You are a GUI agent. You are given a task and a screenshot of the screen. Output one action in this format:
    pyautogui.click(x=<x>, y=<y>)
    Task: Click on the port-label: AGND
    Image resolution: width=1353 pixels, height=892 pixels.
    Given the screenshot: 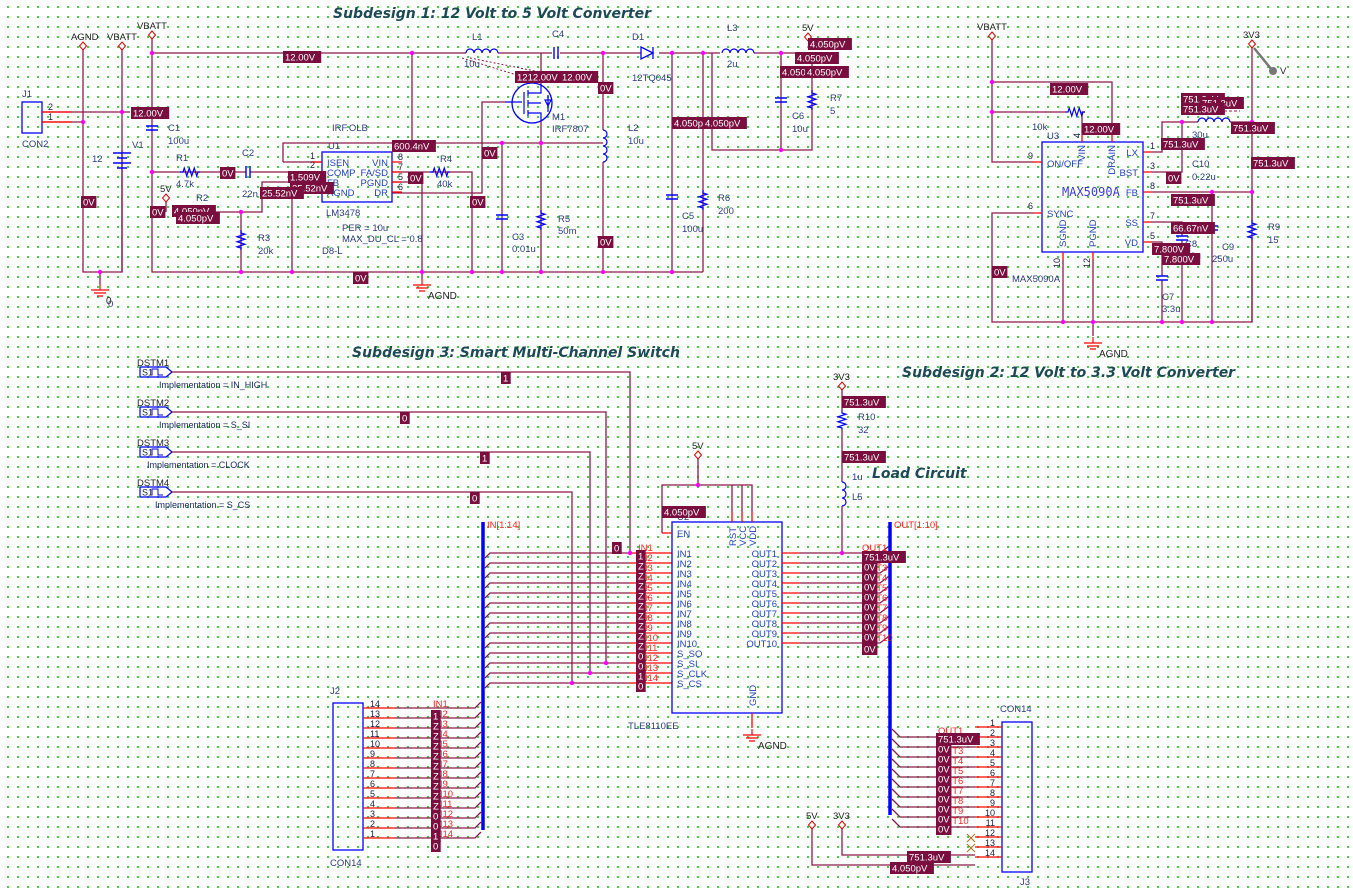 What is the action you would take?
    pyautogui.click(x=85, y=37)
    